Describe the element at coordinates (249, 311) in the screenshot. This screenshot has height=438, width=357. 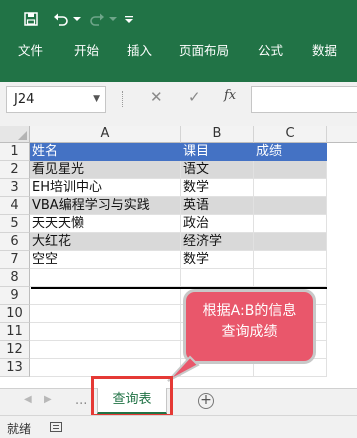
I see `callout-line-1: 根据A:B的信息` at that location.